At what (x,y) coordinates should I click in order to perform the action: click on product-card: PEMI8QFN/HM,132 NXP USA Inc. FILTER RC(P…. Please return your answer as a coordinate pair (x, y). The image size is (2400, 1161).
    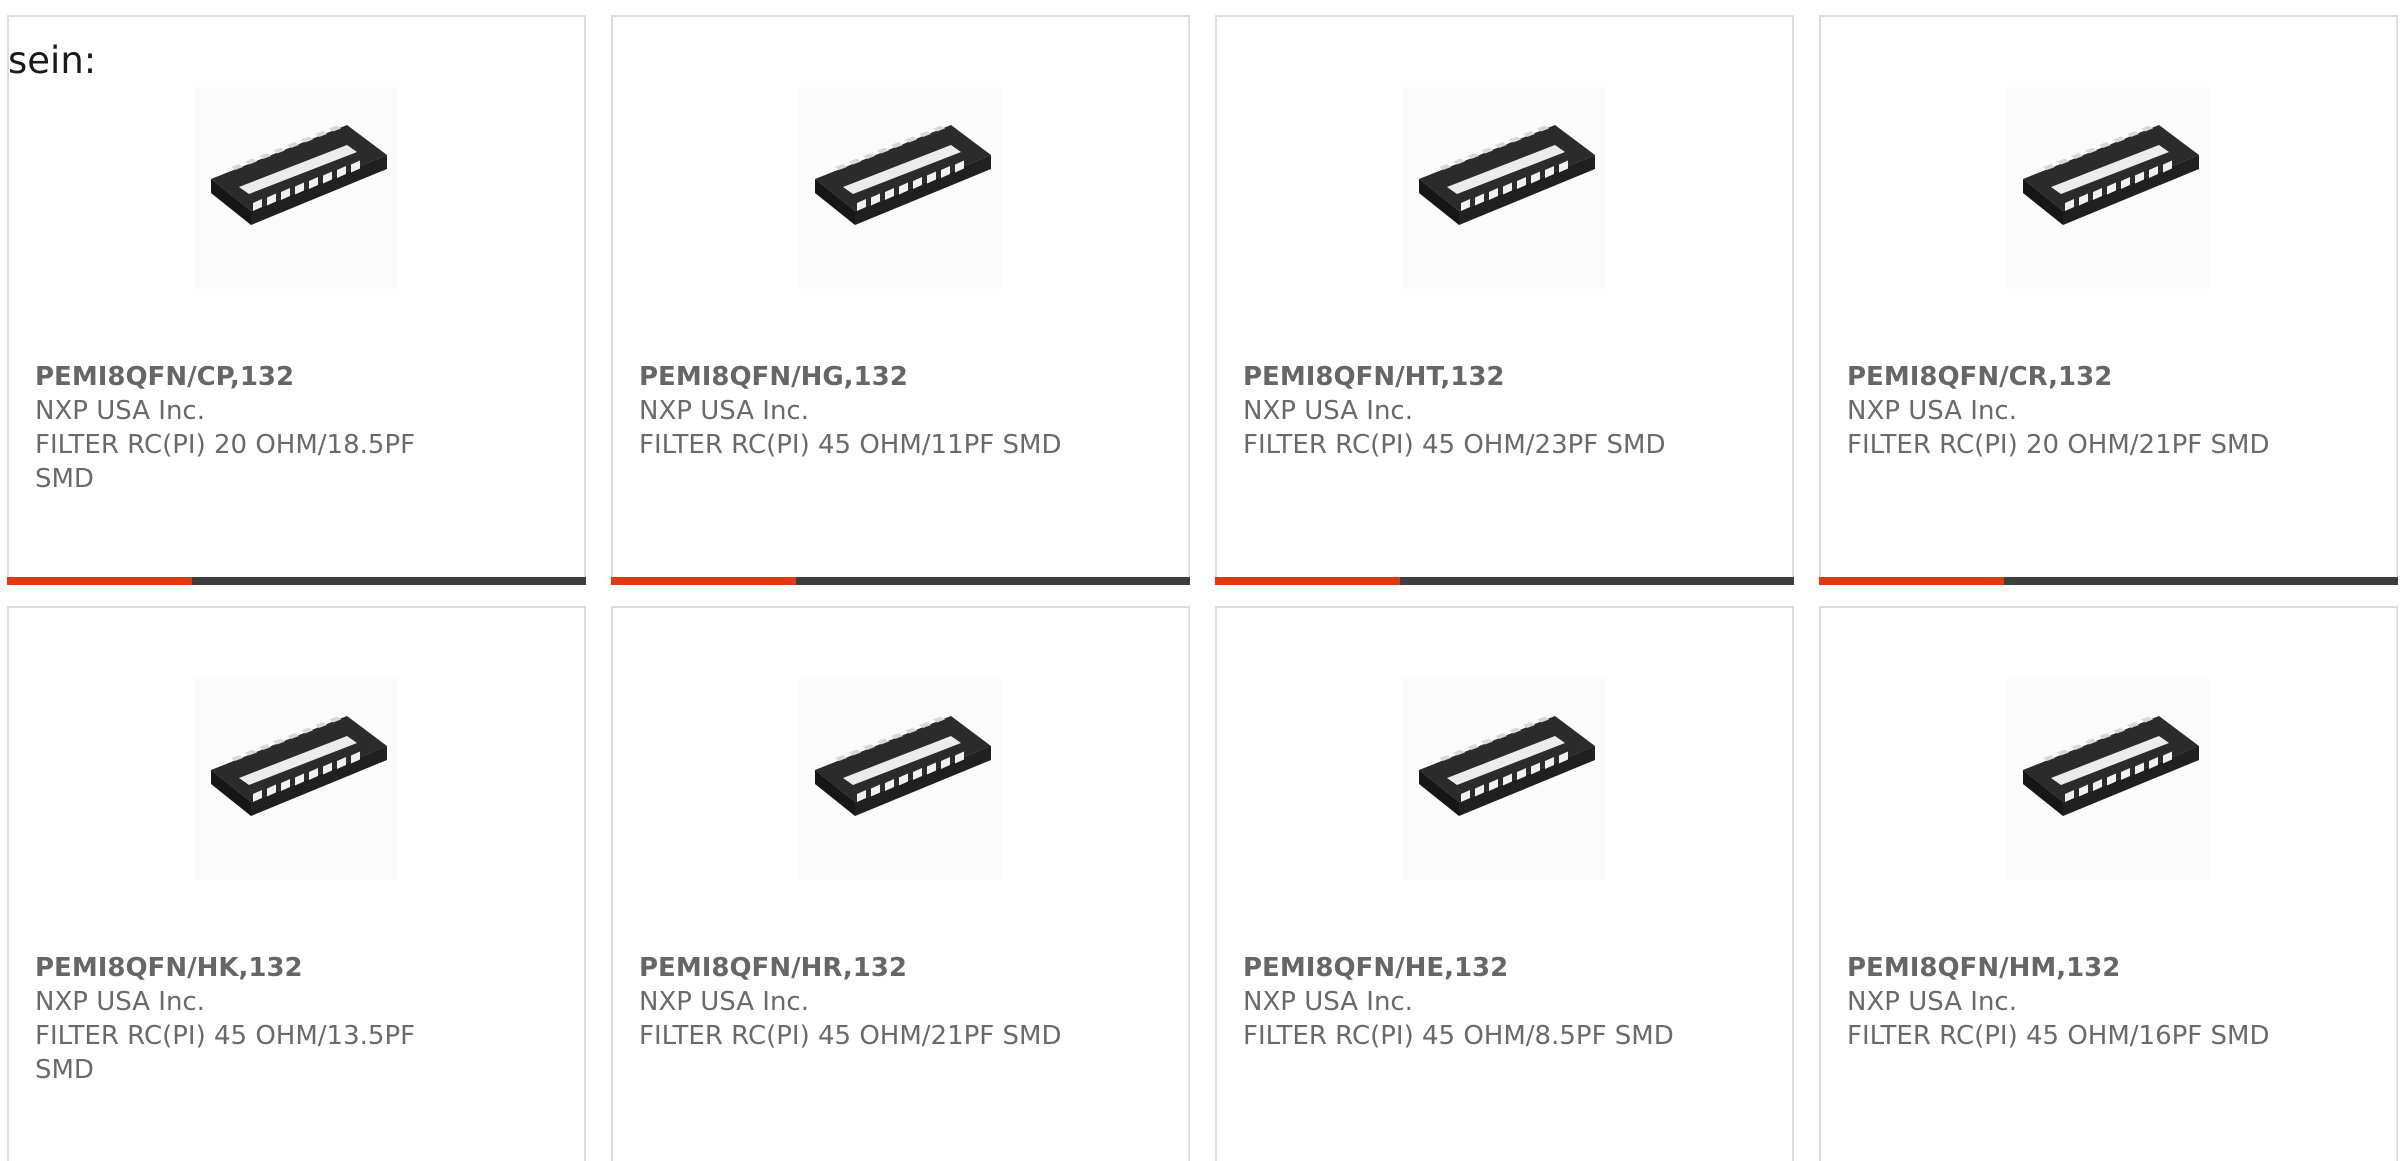
    Looking at the image, I should click on (2108, 883).